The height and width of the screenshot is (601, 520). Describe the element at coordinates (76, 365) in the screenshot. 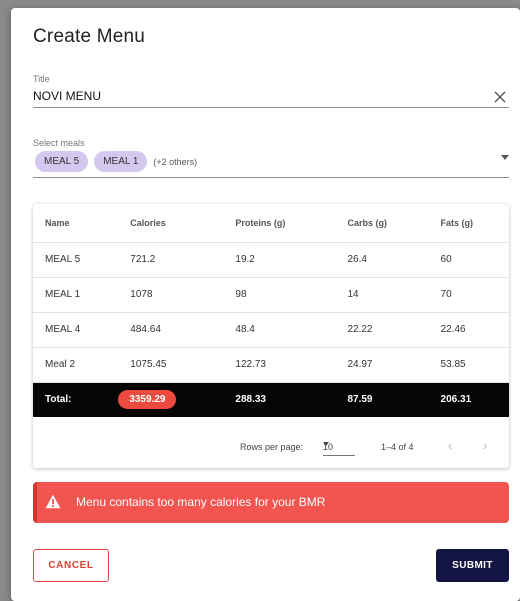

I see `cell-name: Meal 2` at that location.